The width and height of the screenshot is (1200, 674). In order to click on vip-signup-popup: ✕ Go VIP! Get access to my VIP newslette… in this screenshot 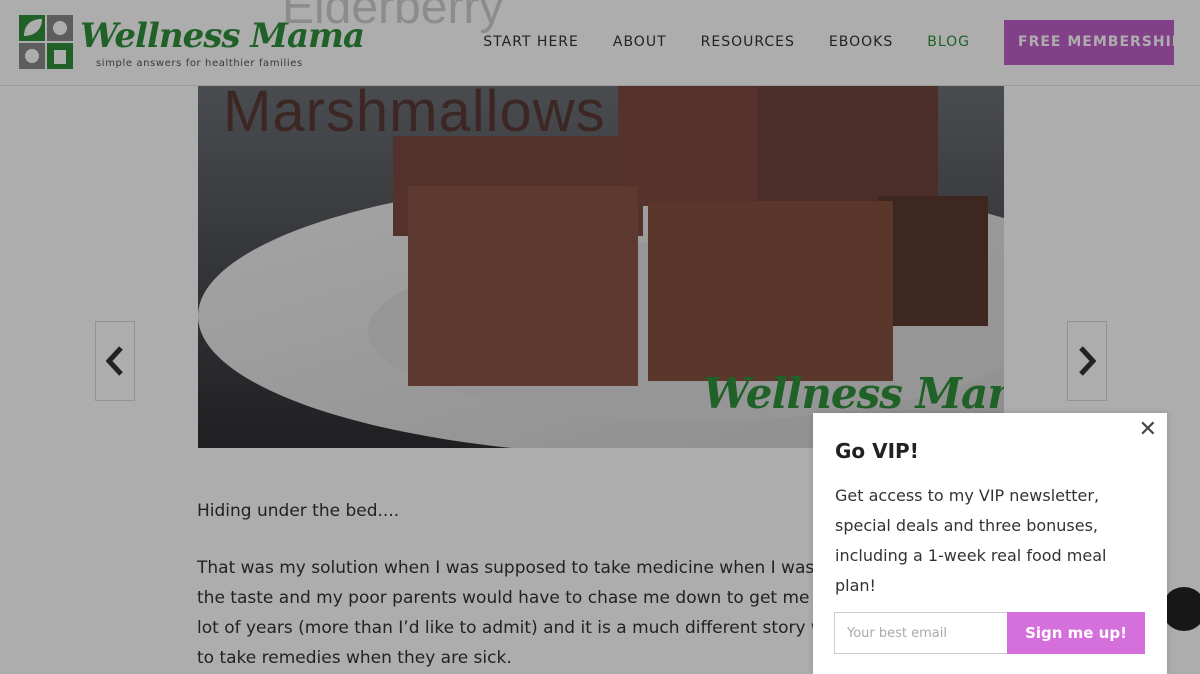, I will do `click(990, 543)`.